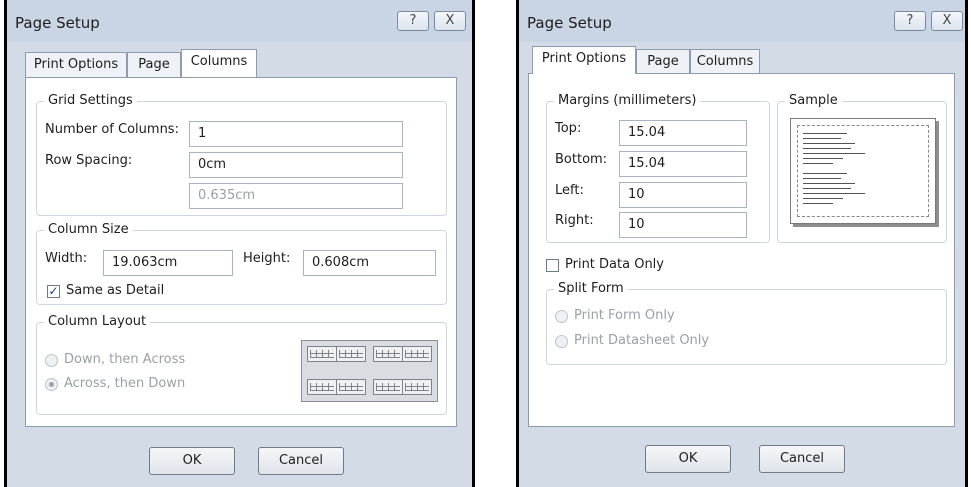 The width and height of the screenshot is (971, 487). What do you see at coordinates (561, 341) in the screenshot?
I see `print-datasheet-only-radio` at bounding box center [561, 341].